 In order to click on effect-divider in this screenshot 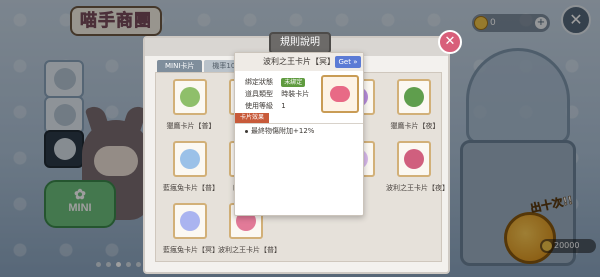, I will do `click(299, 123)`.